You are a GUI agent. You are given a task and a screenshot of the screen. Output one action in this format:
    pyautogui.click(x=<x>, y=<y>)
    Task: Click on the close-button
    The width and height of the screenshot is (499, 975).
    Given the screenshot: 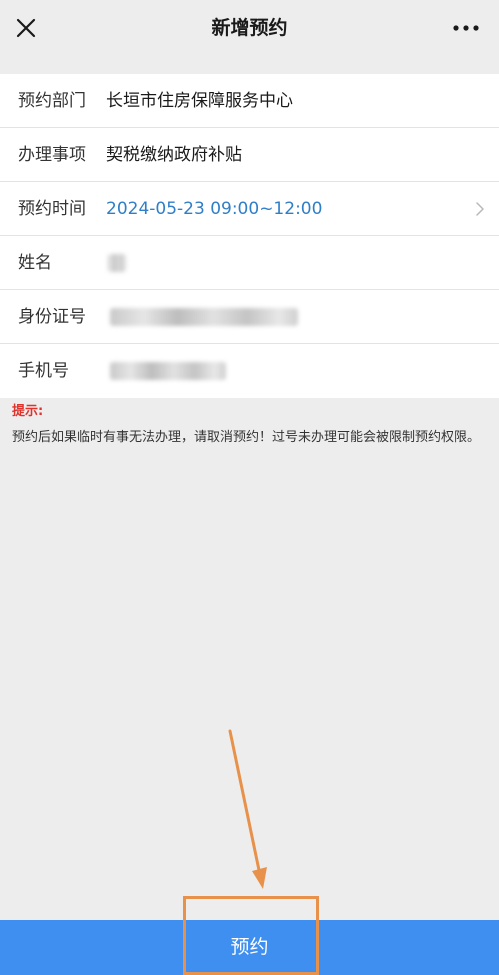 What is the action you would take?
    pyautogui.click(x=26, y=28)
    